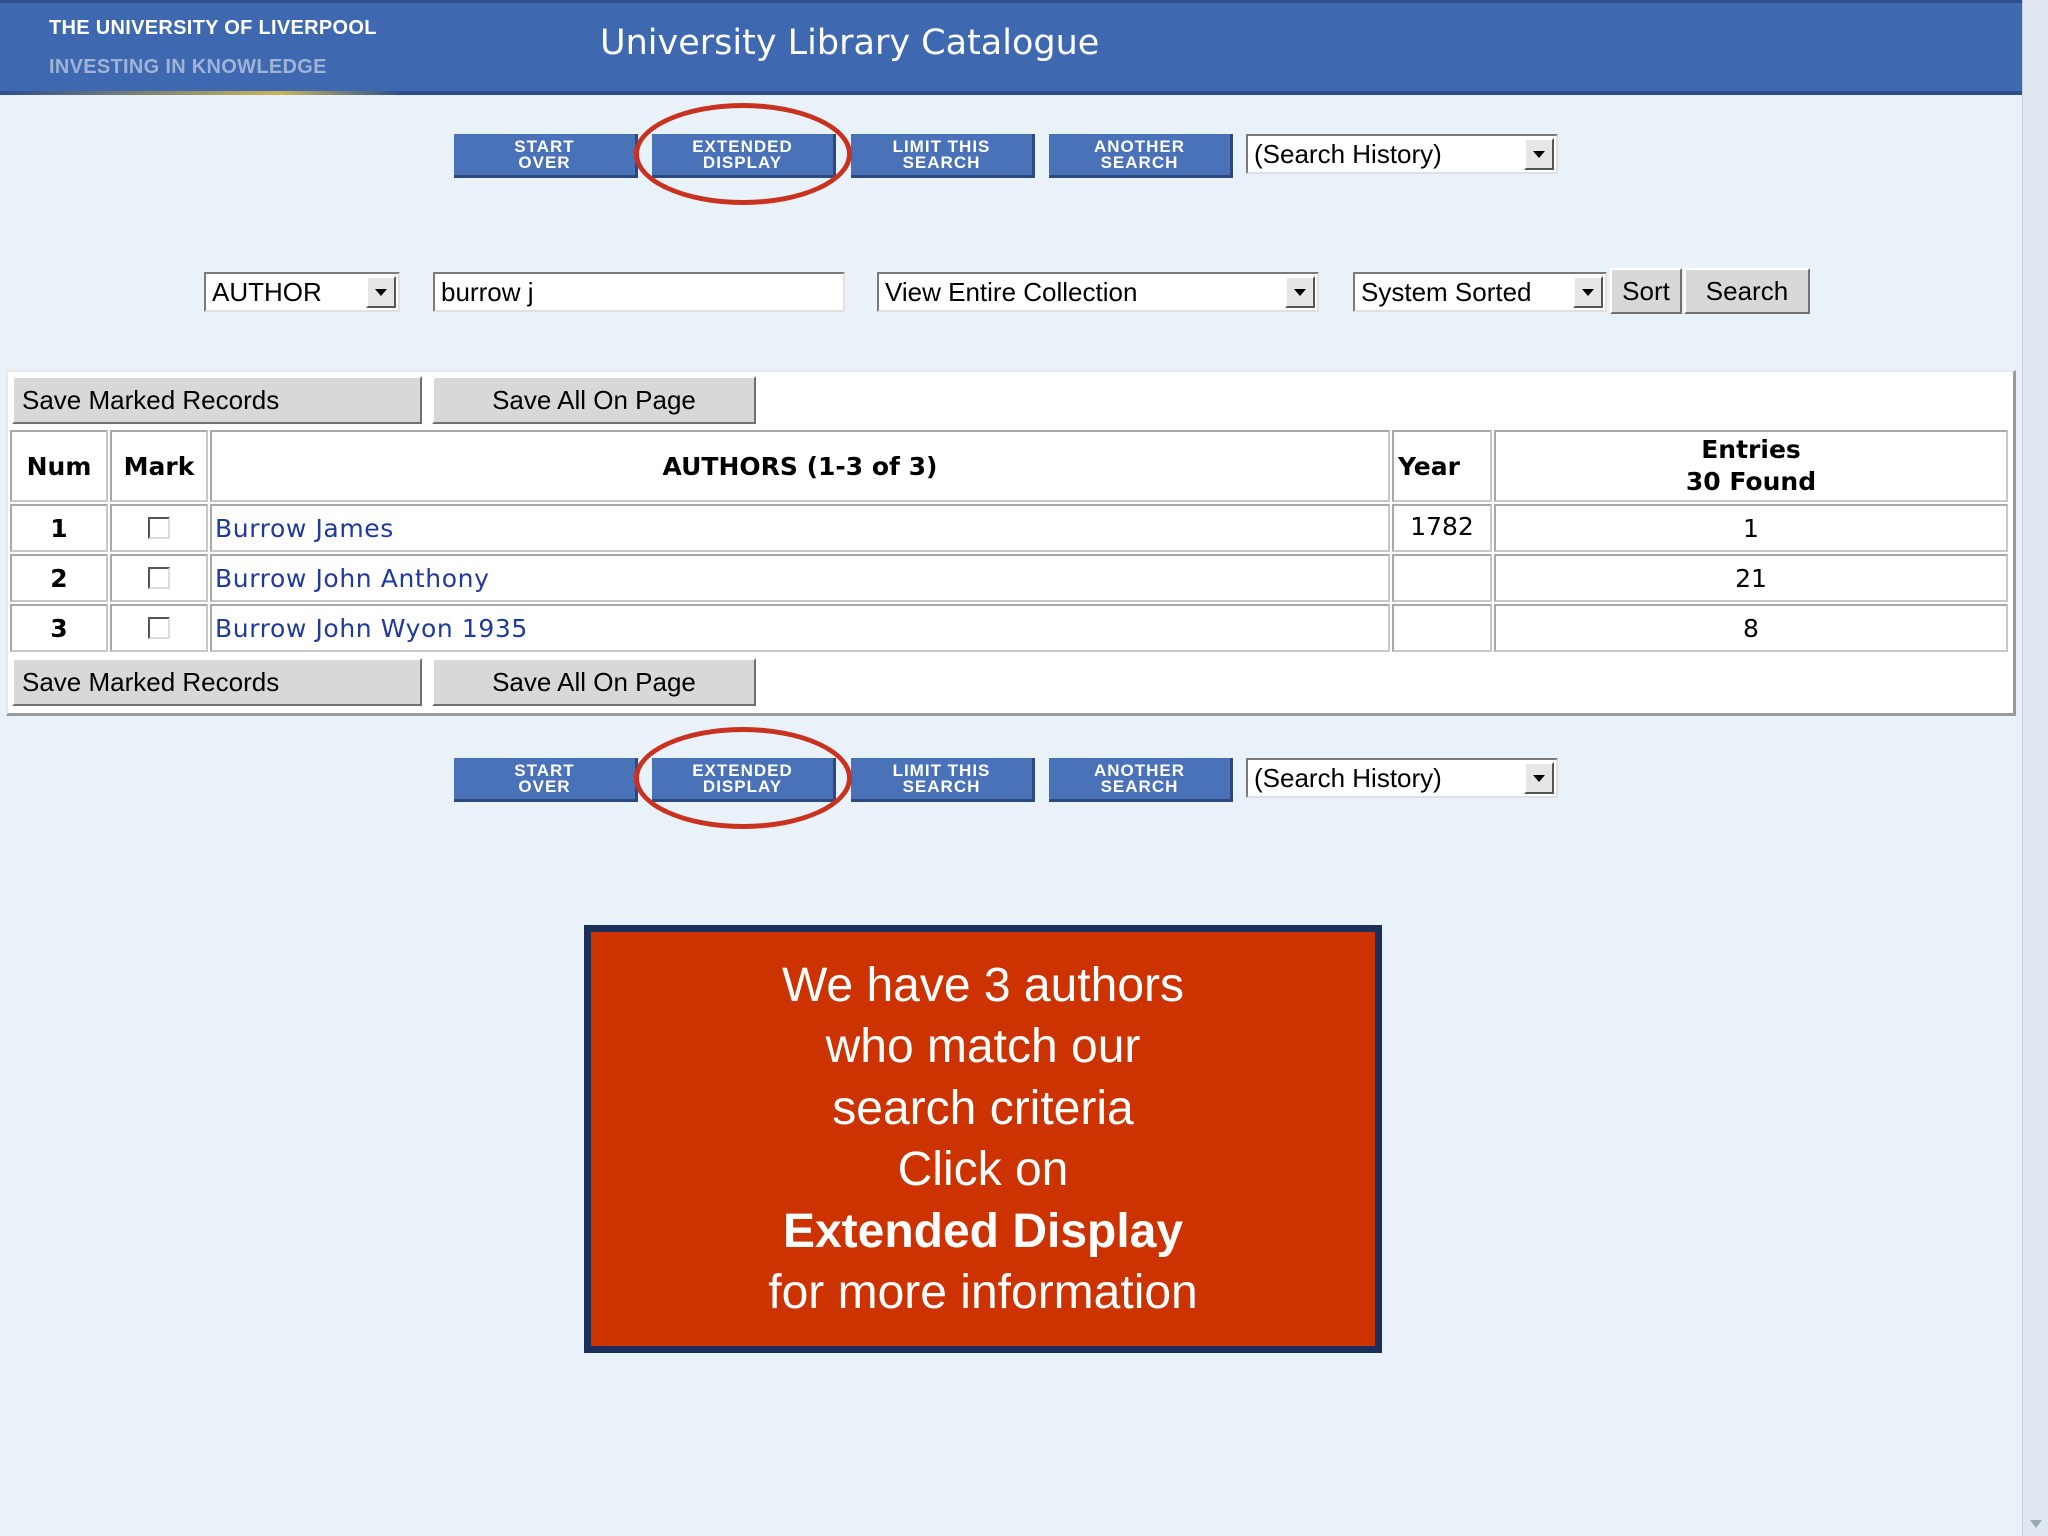 Image resolution: width=2048 pixels, height=1536 pixels. What do you see at coordinates (1011, 291) in the screenshot?
I see `collection-value: View Entire Collection` at bounding box center [1011, 291].